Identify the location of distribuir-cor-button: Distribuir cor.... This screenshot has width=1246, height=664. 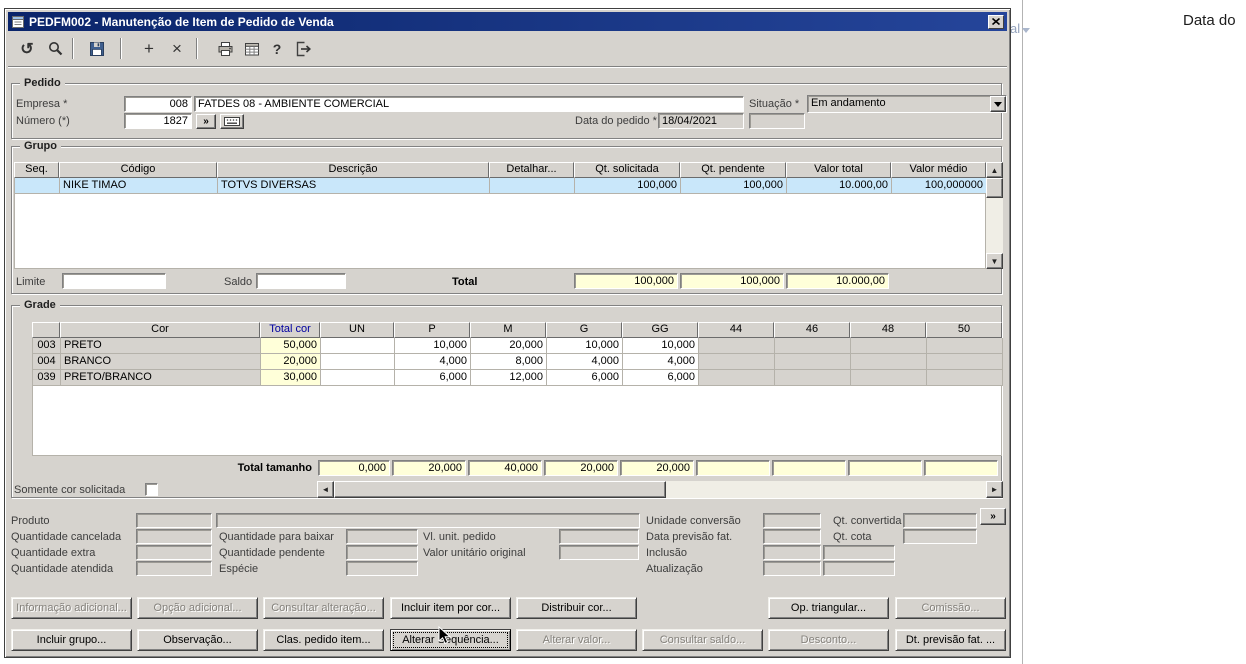
(576, 608).